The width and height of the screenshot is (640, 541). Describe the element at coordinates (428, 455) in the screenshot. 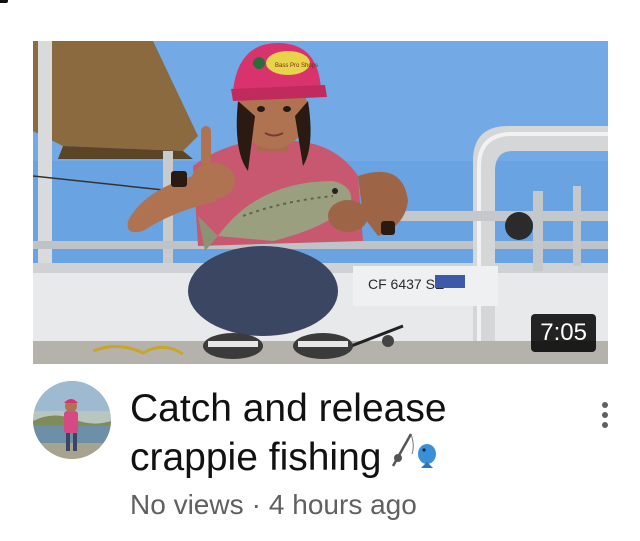

I see `fish-icon` at that location.